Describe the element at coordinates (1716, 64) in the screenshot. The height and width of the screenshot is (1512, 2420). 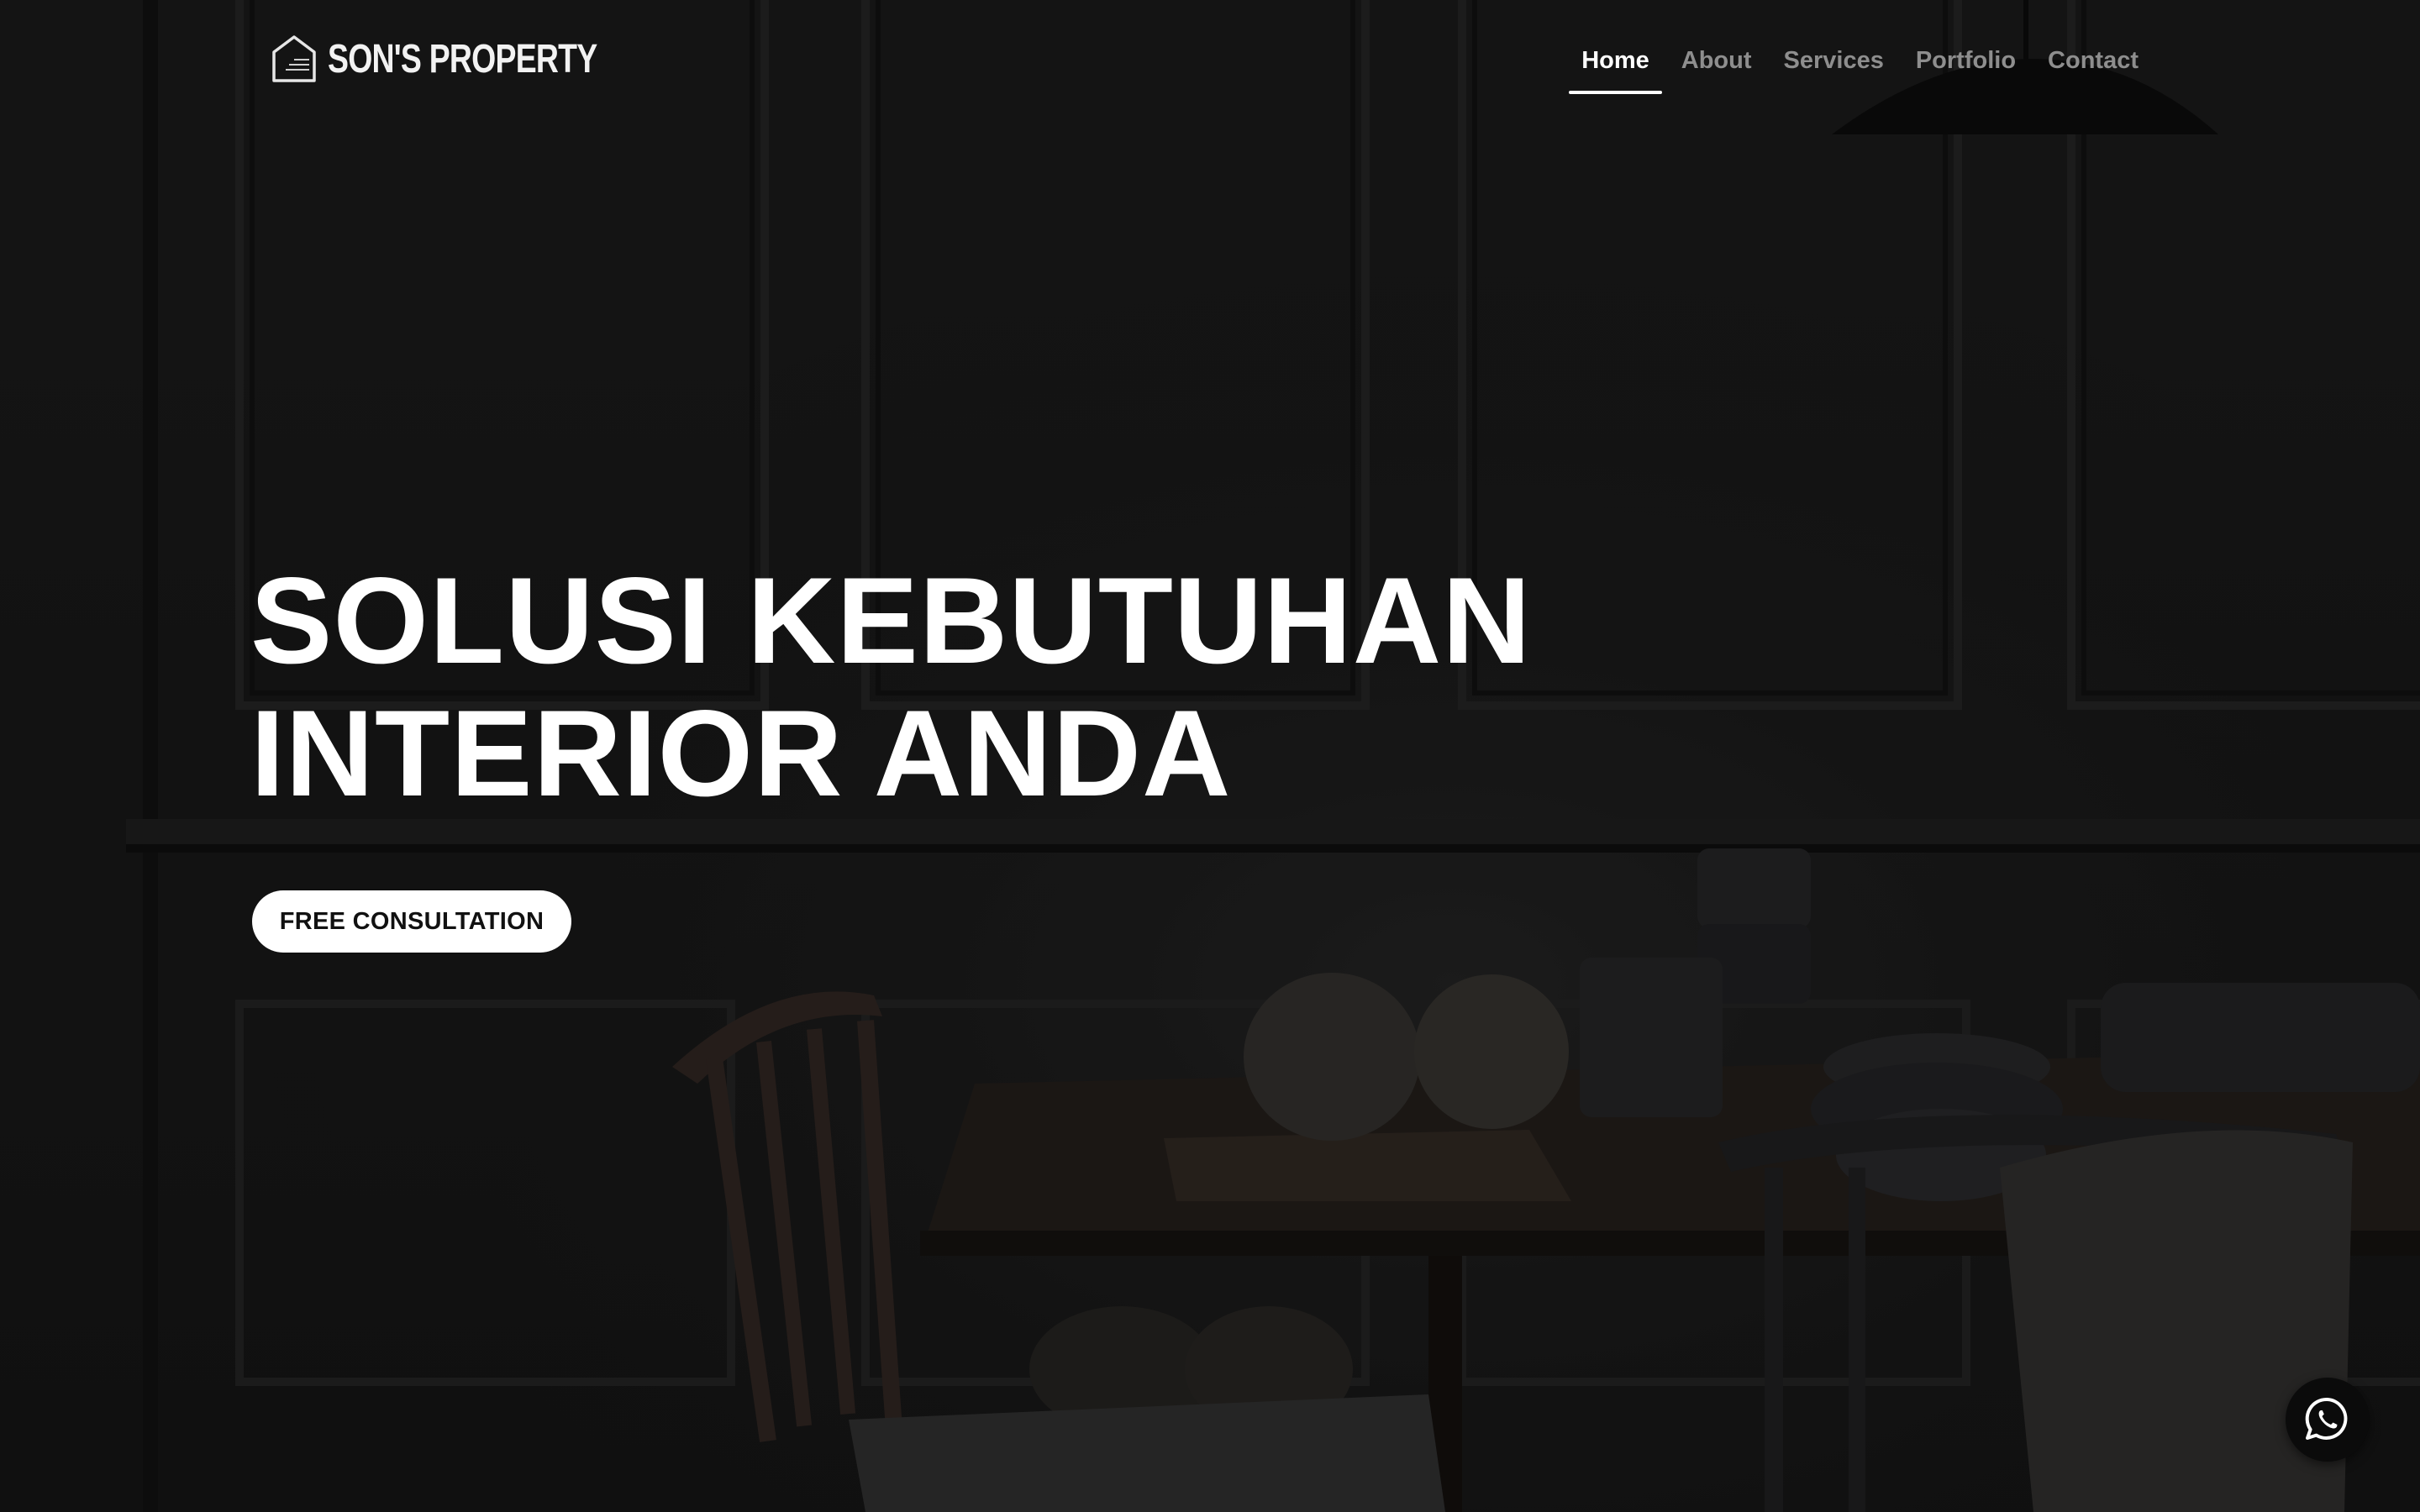
I see `nav-about: About` at that location.